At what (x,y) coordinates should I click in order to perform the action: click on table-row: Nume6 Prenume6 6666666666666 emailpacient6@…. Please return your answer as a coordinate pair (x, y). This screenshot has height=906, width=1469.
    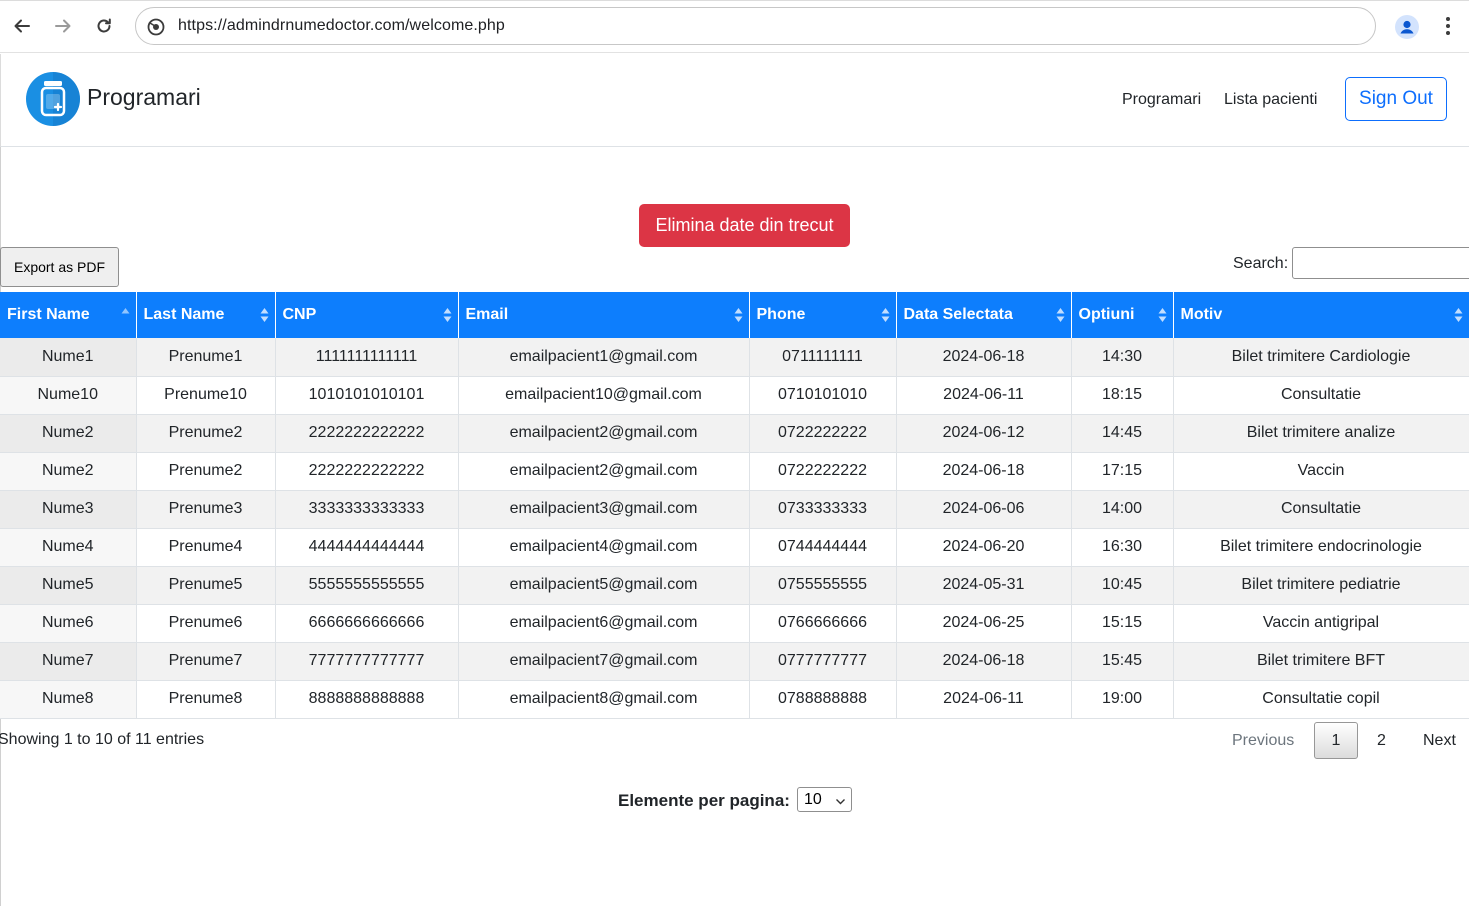
    Looking at the image, I should click on (734, 623).